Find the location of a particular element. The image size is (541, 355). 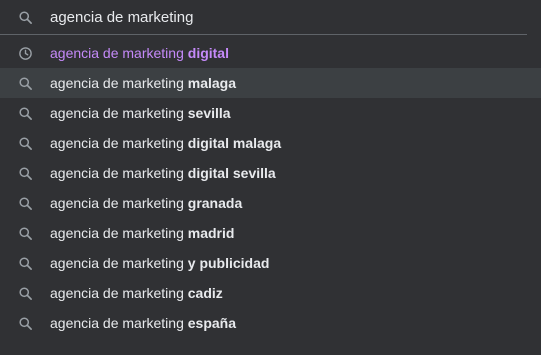

suggestion-completion: malaga is located at coordinates (212, 83).